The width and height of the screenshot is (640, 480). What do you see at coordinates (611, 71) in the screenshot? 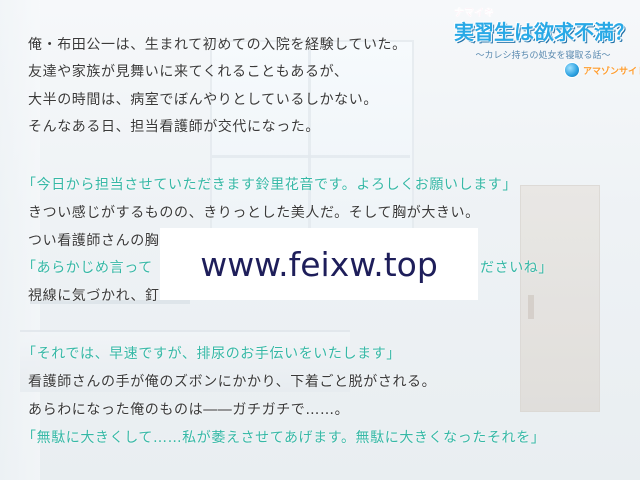
I see `brand-name: アマゾンサイト` at bounding box center [611, 71].